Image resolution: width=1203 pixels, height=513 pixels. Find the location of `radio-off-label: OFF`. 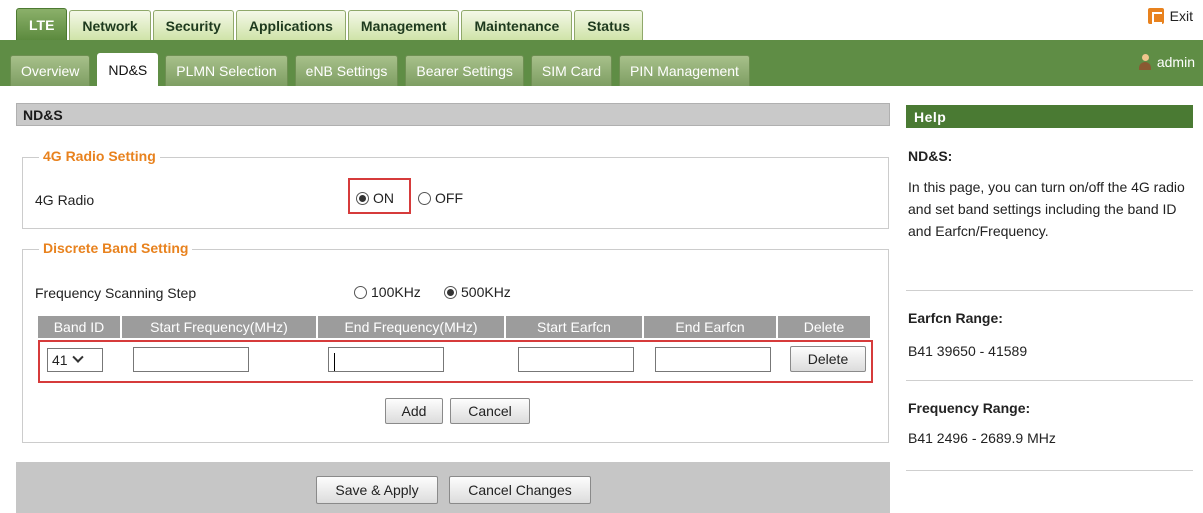

radio-off-label: OFF is located at coordinates (449, 198).